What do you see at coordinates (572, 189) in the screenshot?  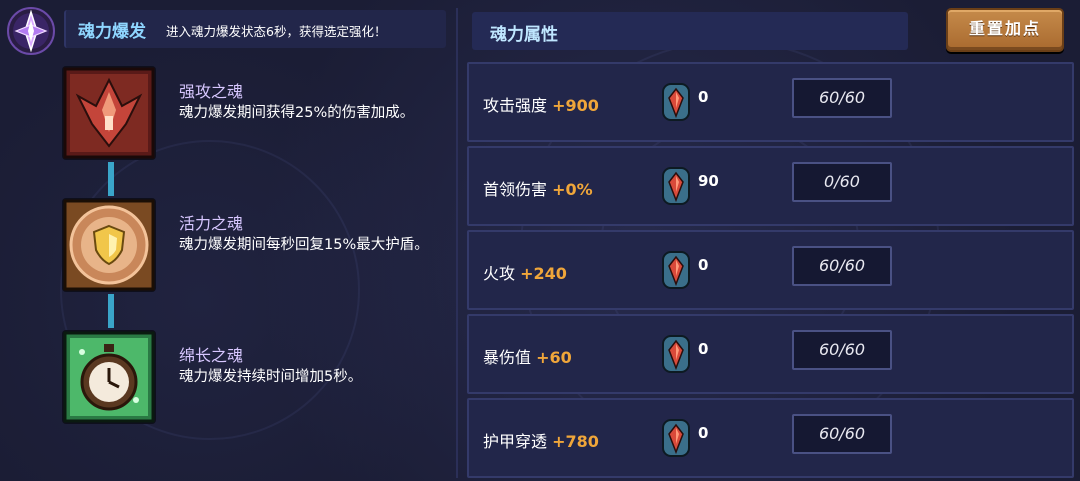 I see `attribute-bonus: +0%` at bounding box center [572, 189].